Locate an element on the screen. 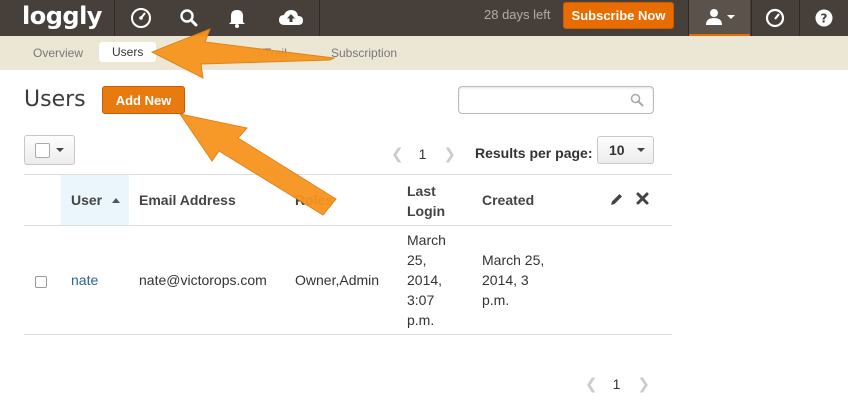  user-icon is located at coordinates (713, 17).